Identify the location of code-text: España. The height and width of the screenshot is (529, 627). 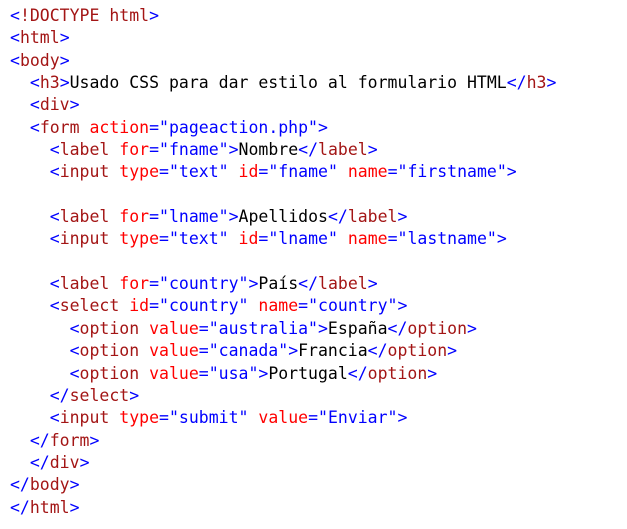
(357, 328).